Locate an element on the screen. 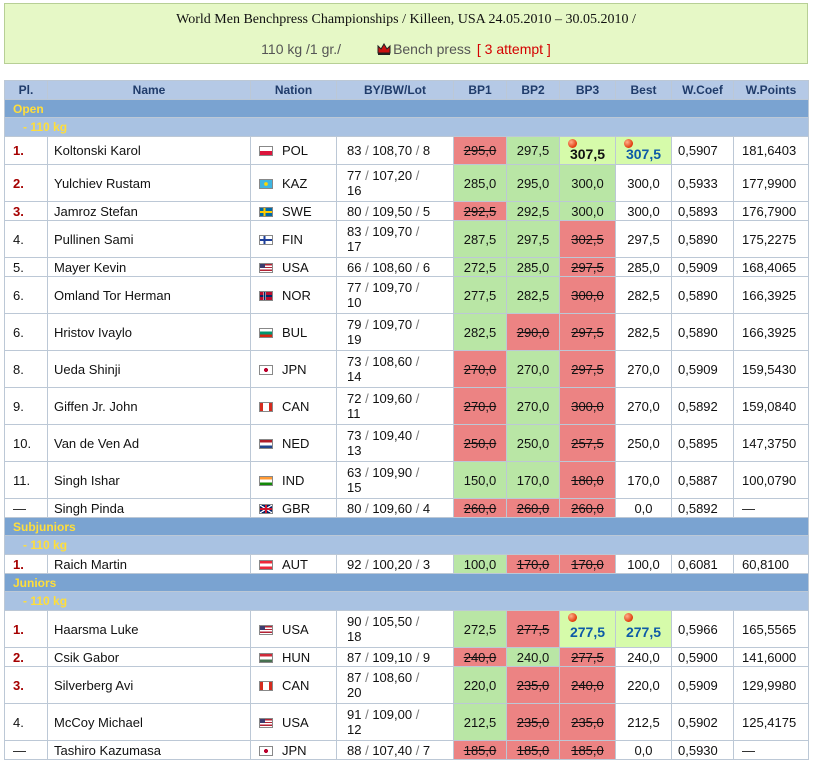 The width and height of the screenshot is (814, 773). bp3-value: 240,0 is located at coordinates (587, 685).